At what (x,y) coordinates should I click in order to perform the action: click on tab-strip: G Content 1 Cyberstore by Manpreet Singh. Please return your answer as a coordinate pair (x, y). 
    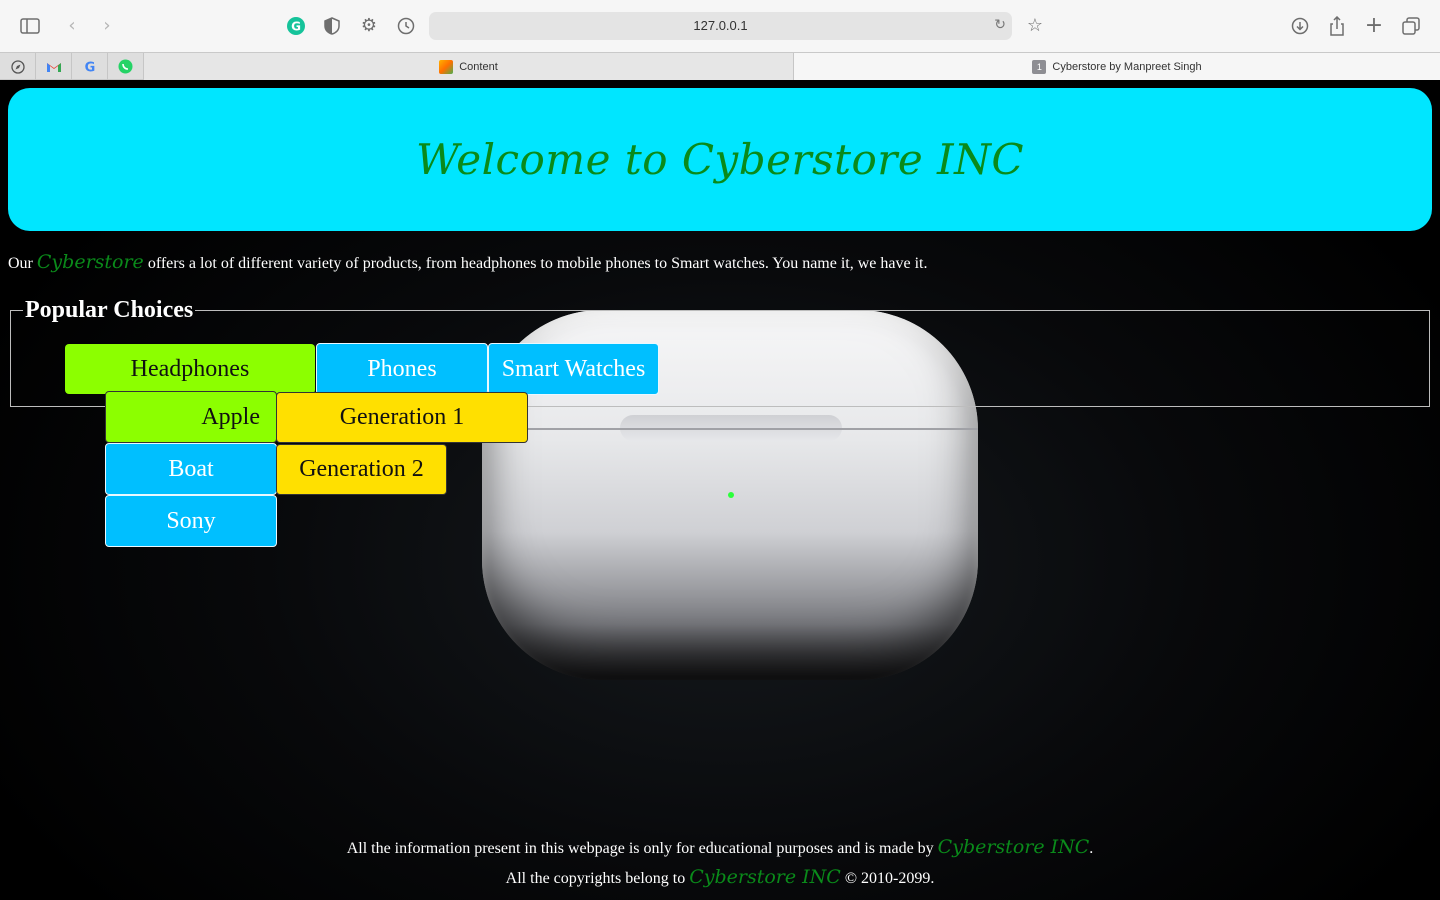
    Looking at the image, I should click on (720, 66).